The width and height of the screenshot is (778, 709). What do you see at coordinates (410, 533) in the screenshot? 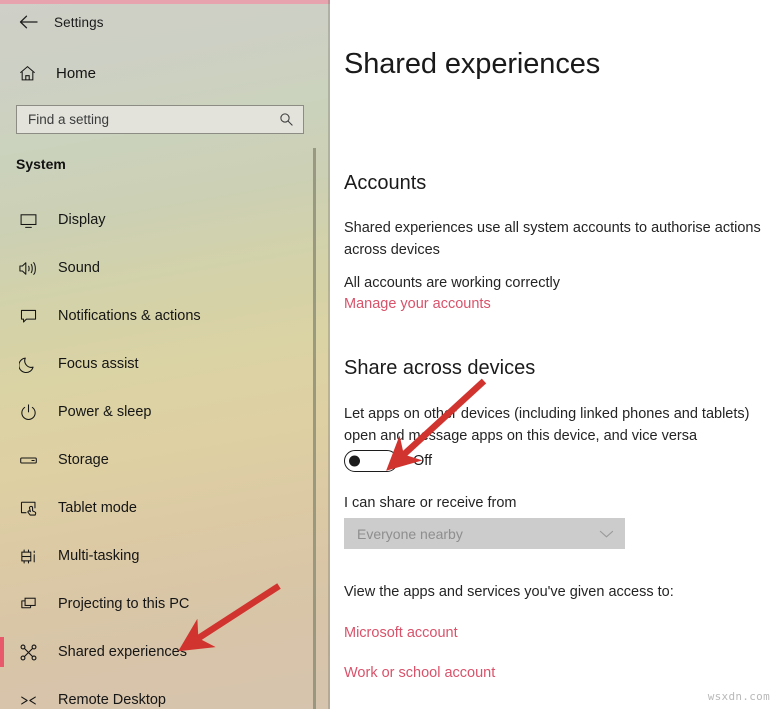
I see `share-from-value: Everyone nearby` at bounding box center [410, 533].